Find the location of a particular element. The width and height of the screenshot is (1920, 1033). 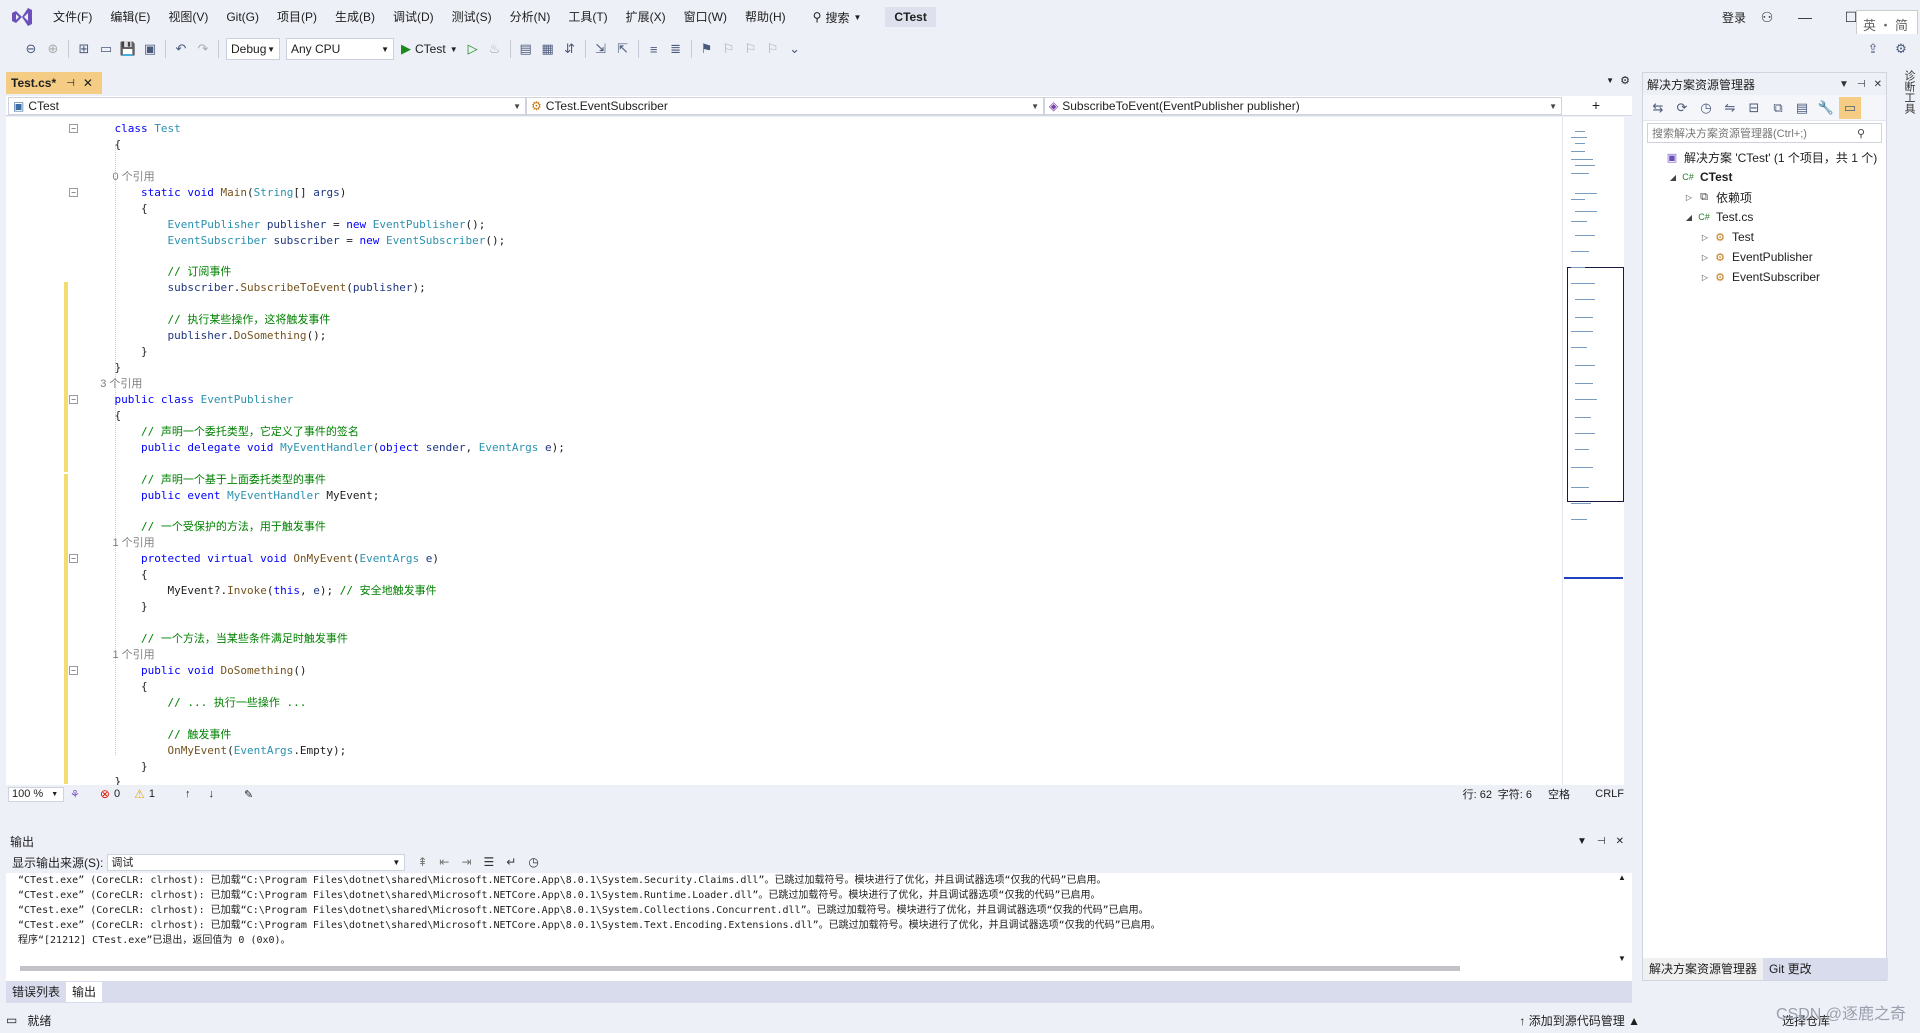

menu-edit: 编辑(E) is located at coordinates (130, 17).